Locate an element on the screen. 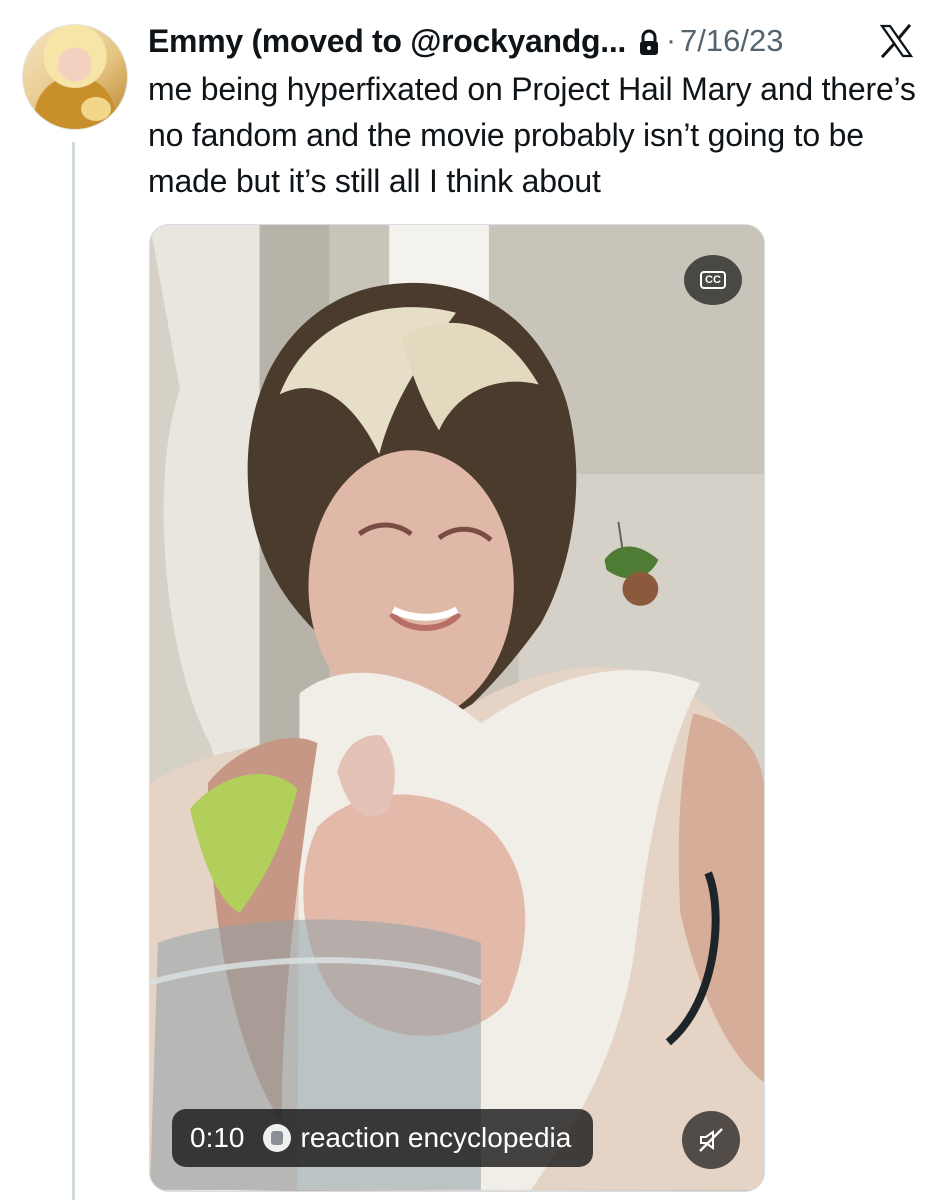  mute-toggle-button is located at coordinates (711, 1140).